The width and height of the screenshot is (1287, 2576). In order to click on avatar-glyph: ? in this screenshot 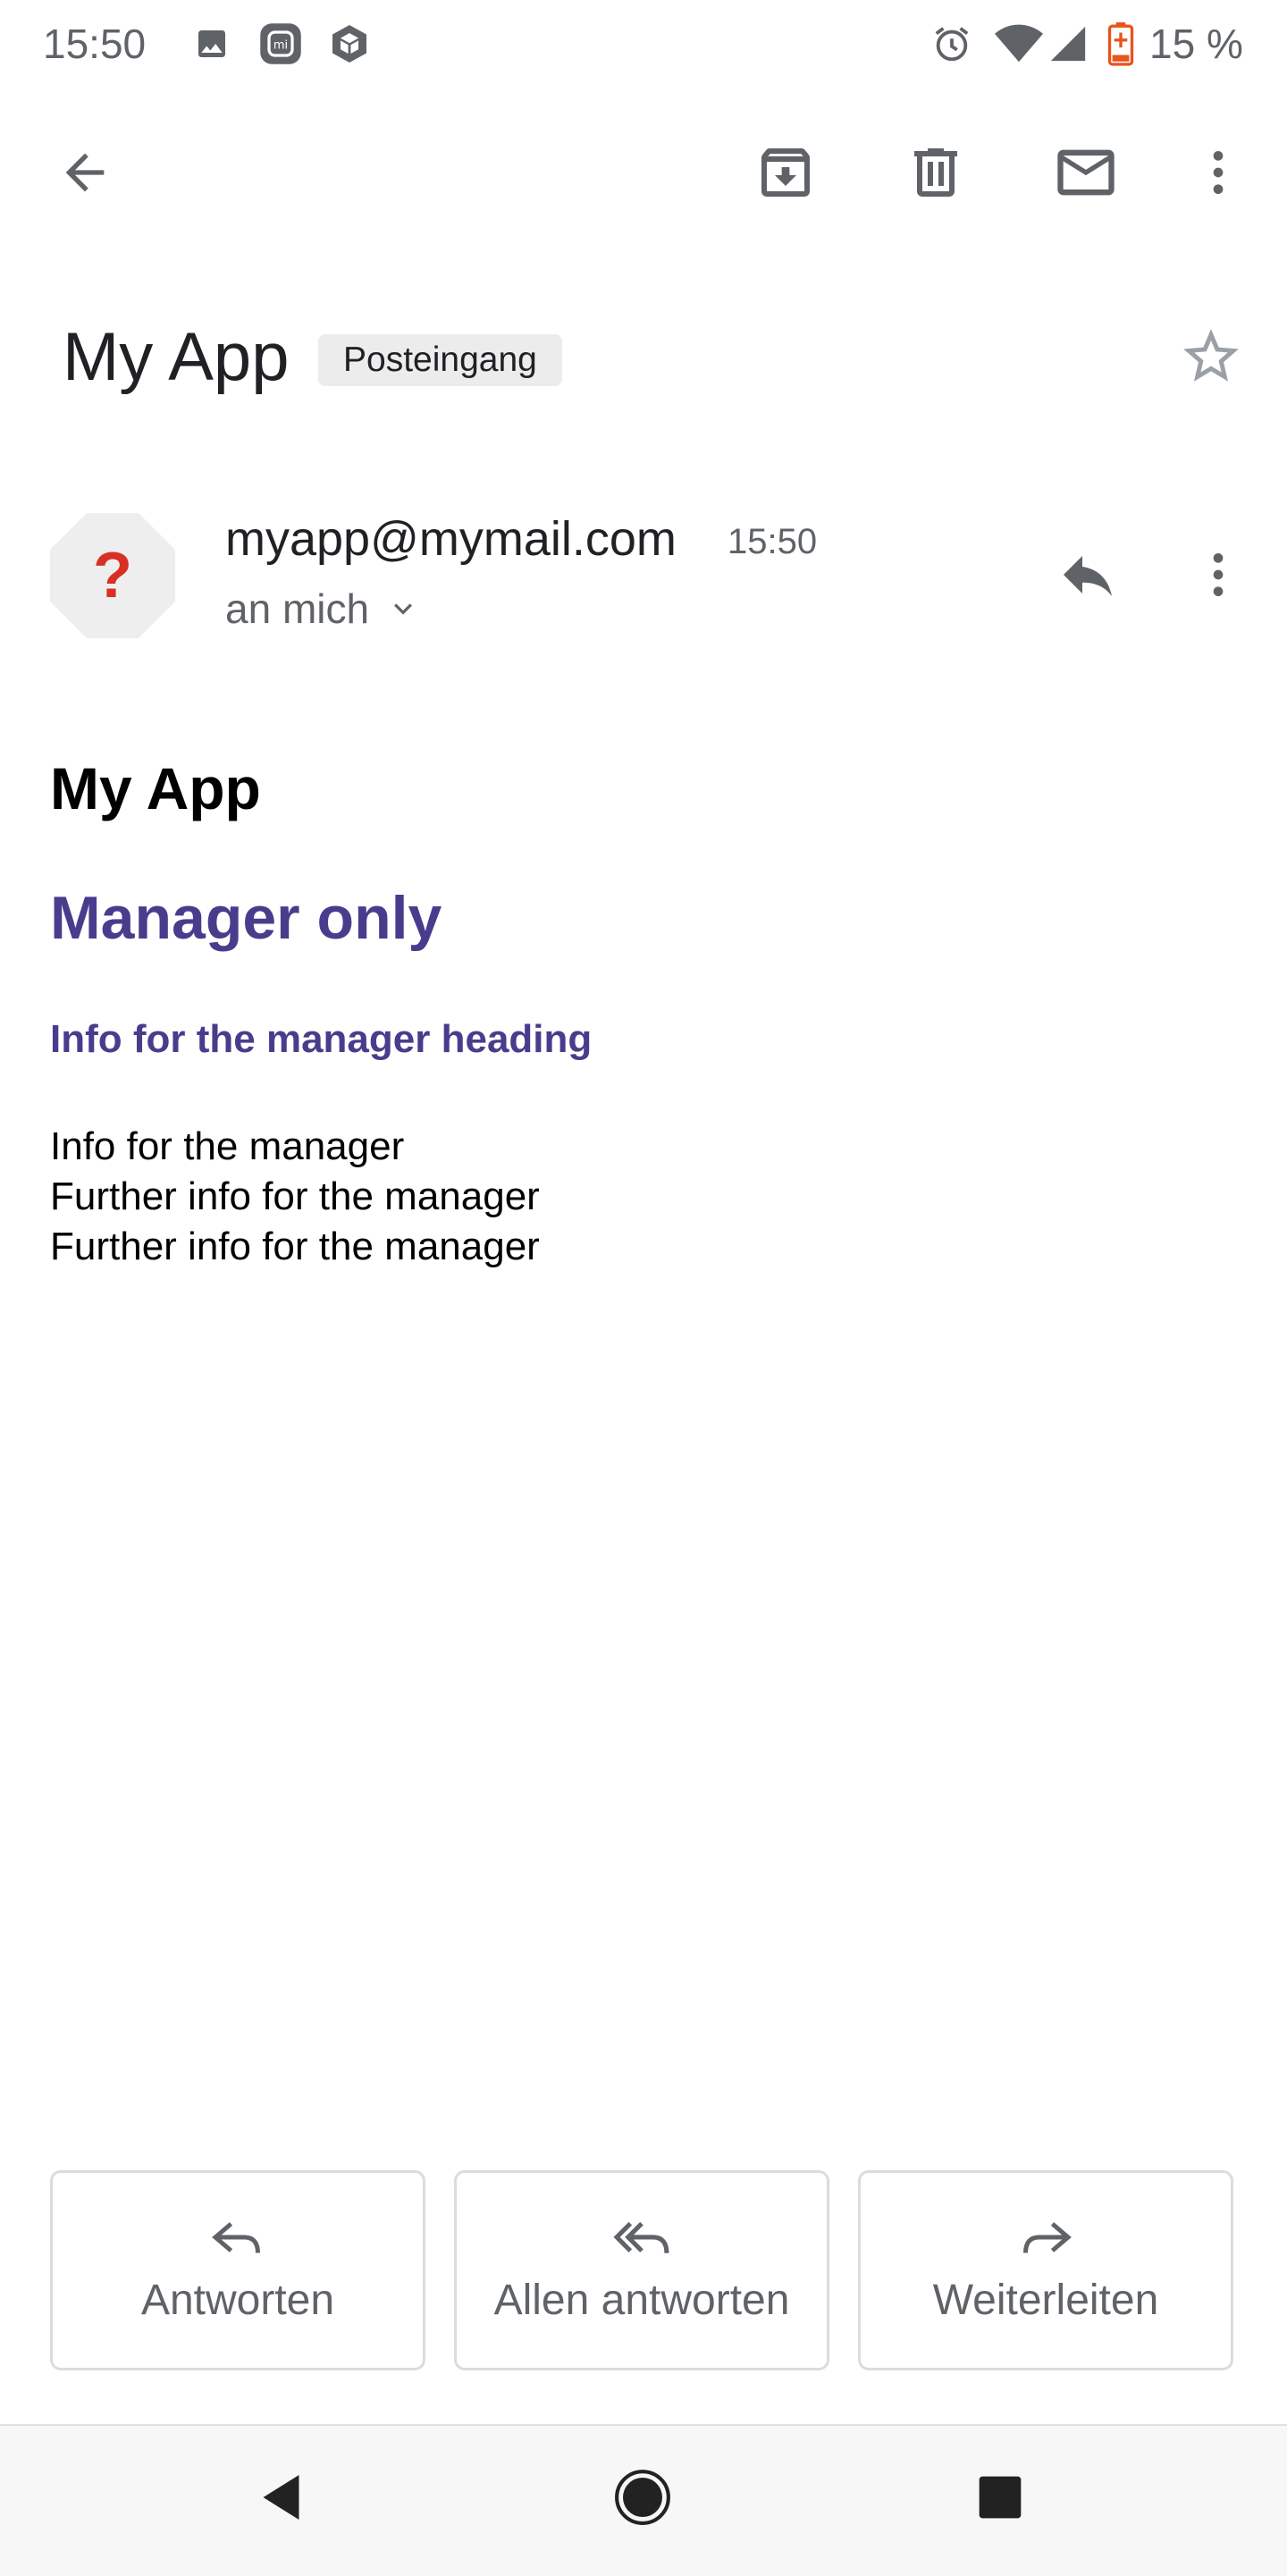, I will do `click(113, 576)`.